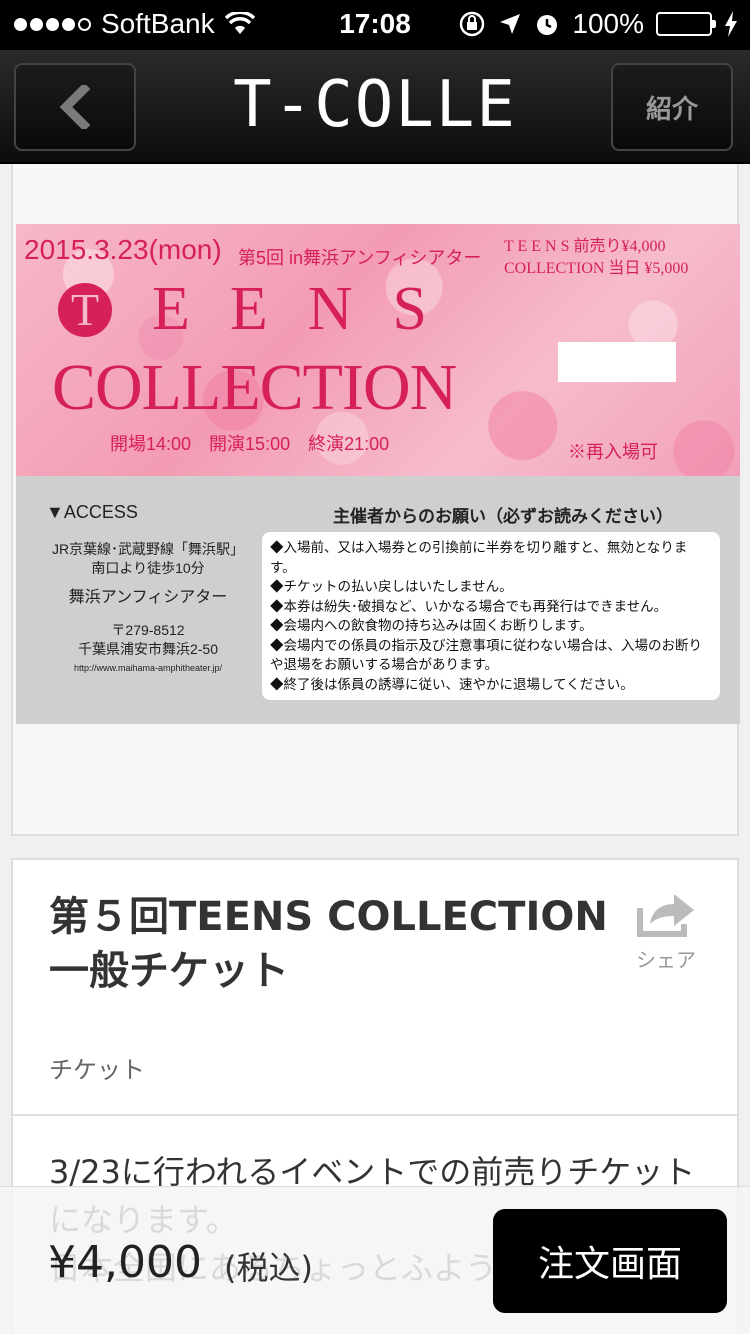 The width and height of the screenshot is (750, 1334). Describe the element at coordinates (479, 557) in the screenshot. I see `request-item: ◆入場前、又は入場券との引換前に半券を切り離すと、無効となります。` at that location.